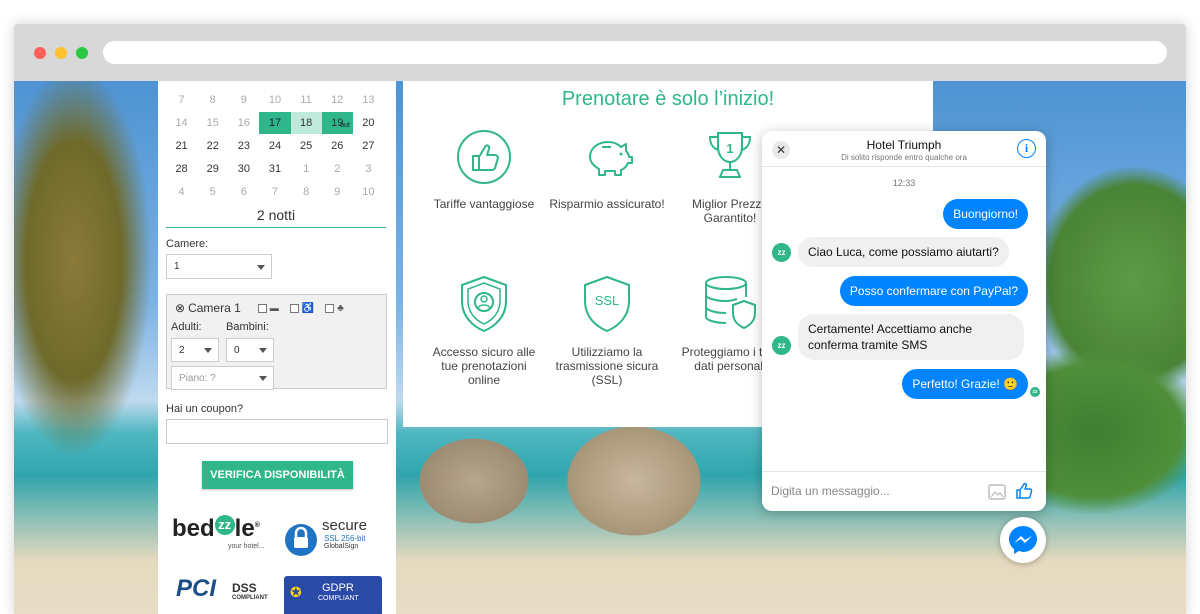  I want to click on children-select: 0, so click(250, 350).